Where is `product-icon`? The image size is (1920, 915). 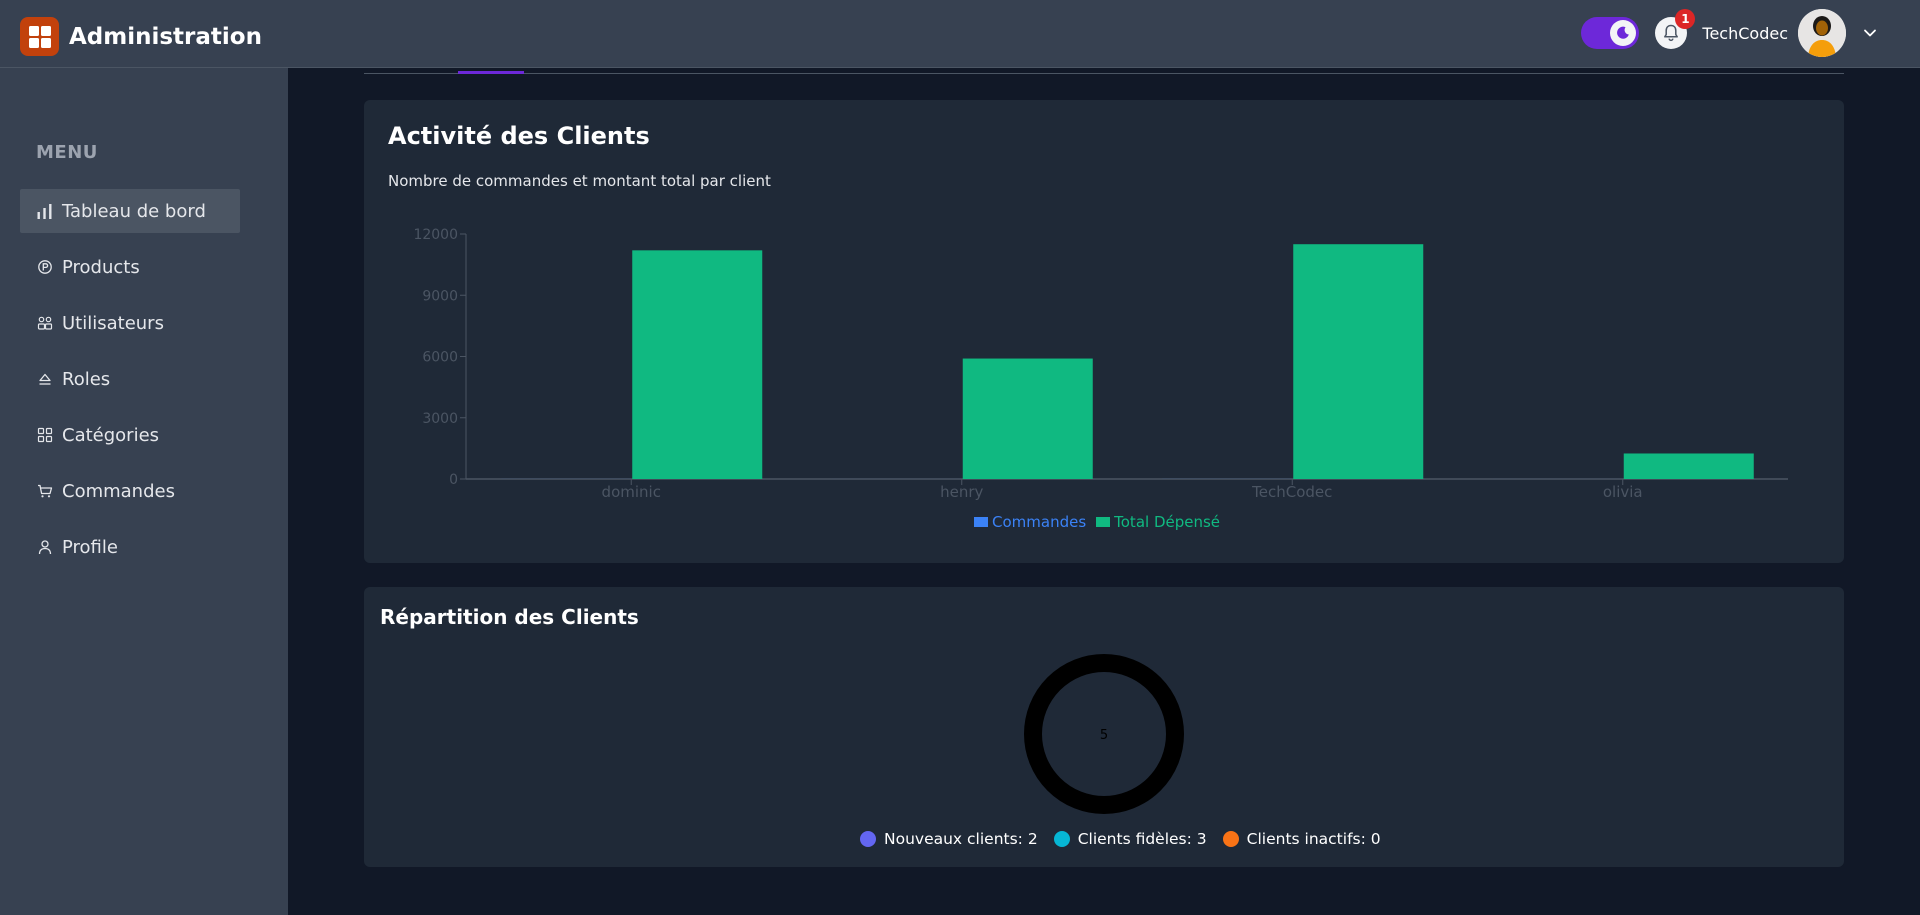
product-icon is located at coordinates (45, 267).